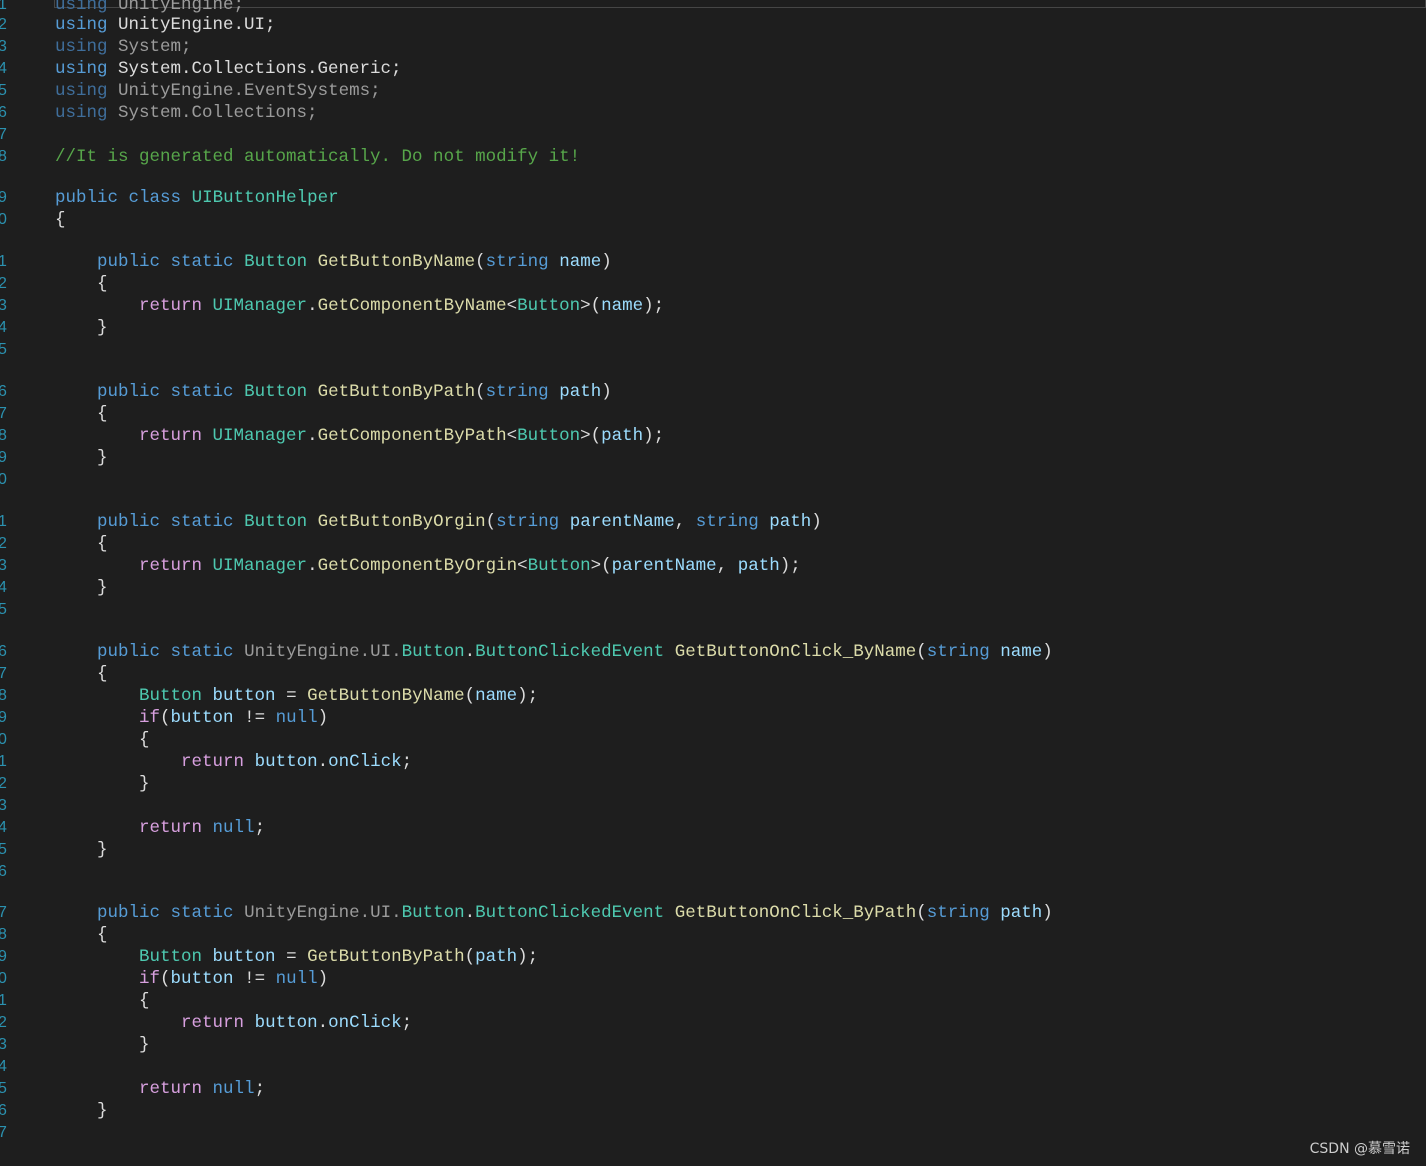 The height and width of the screenshot is (1166, 1426). I want to click on code-line: 3, so click(713, 806).